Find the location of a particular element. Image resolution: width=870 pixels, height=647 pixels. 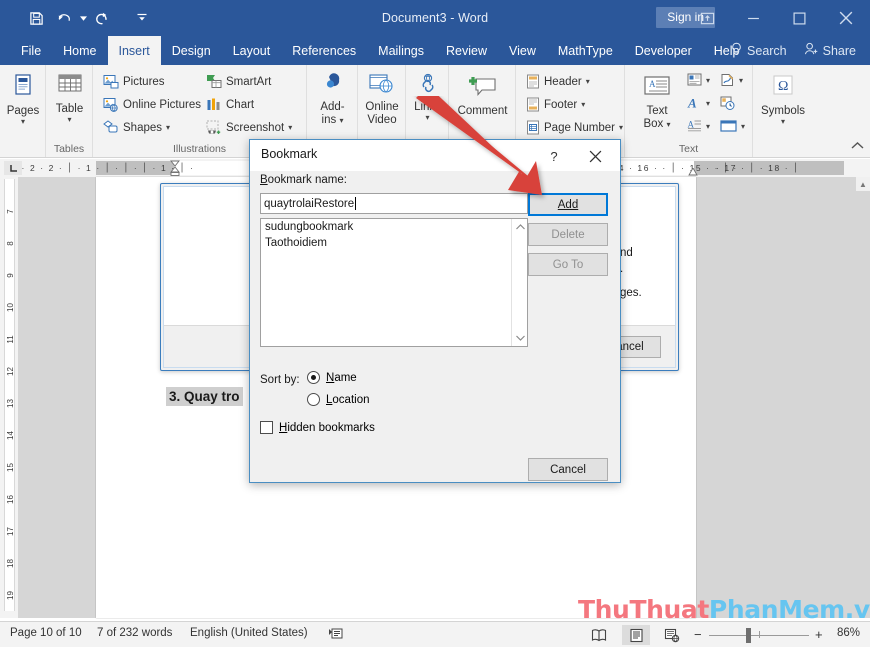

help-icon: ? is located at coordinates (554, 156).